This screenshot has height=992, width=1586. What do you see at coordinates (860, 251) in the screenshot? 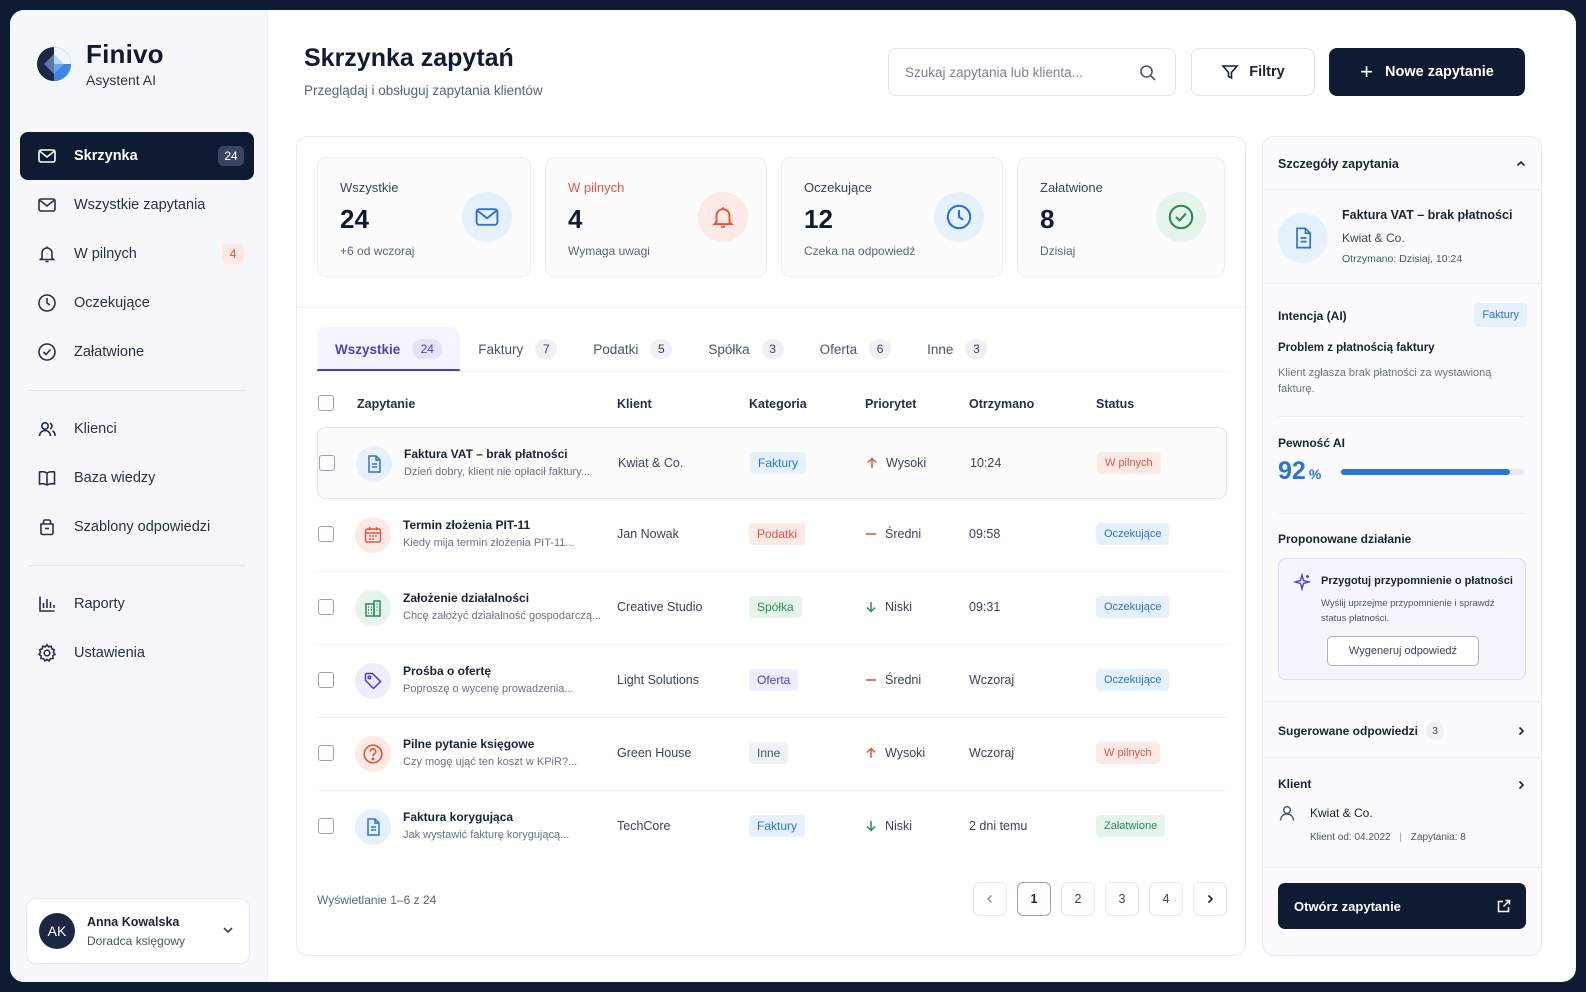
I see `stat-note: Czeka na odpowiedź` at bounding box center [860, 251].